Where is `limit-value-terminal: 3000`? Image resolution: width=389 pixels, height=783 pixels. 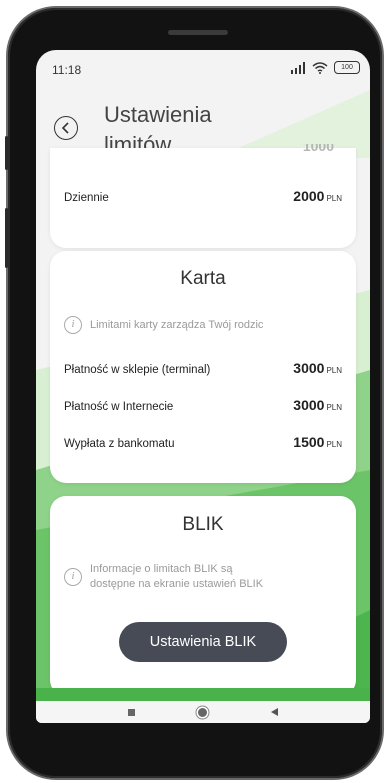
limit-value-terminal: 3000 is located at coordinates (309, 368).